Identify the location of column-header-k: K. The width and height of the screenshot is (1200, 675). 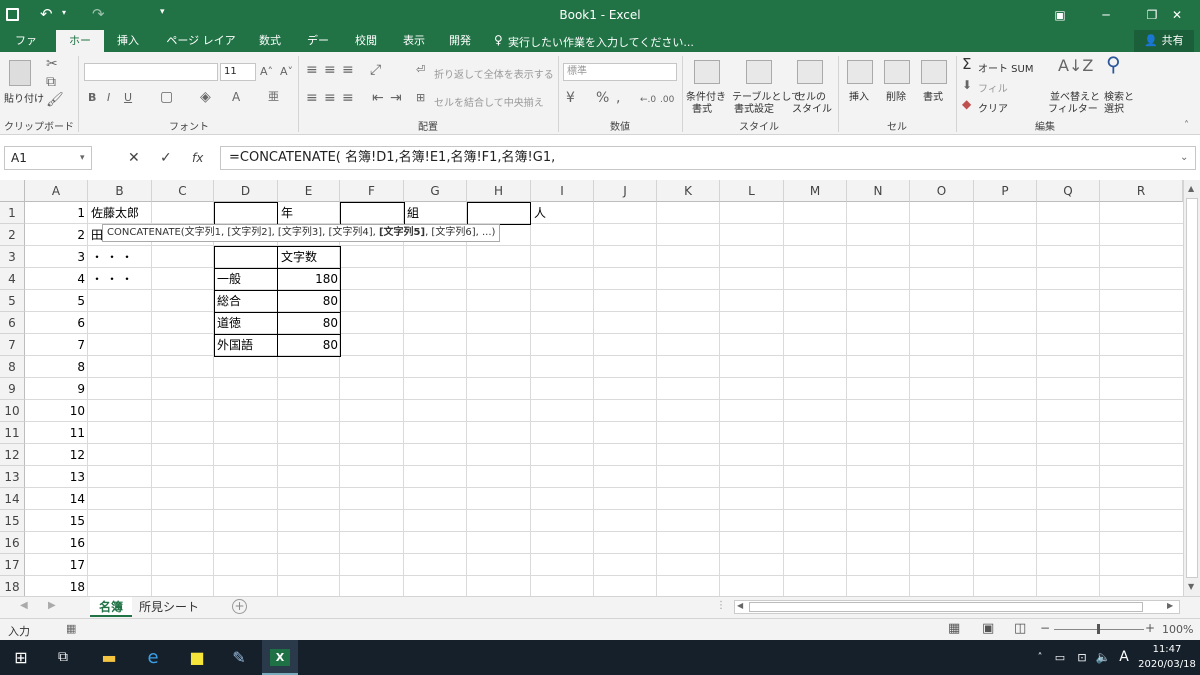
(688, 191).